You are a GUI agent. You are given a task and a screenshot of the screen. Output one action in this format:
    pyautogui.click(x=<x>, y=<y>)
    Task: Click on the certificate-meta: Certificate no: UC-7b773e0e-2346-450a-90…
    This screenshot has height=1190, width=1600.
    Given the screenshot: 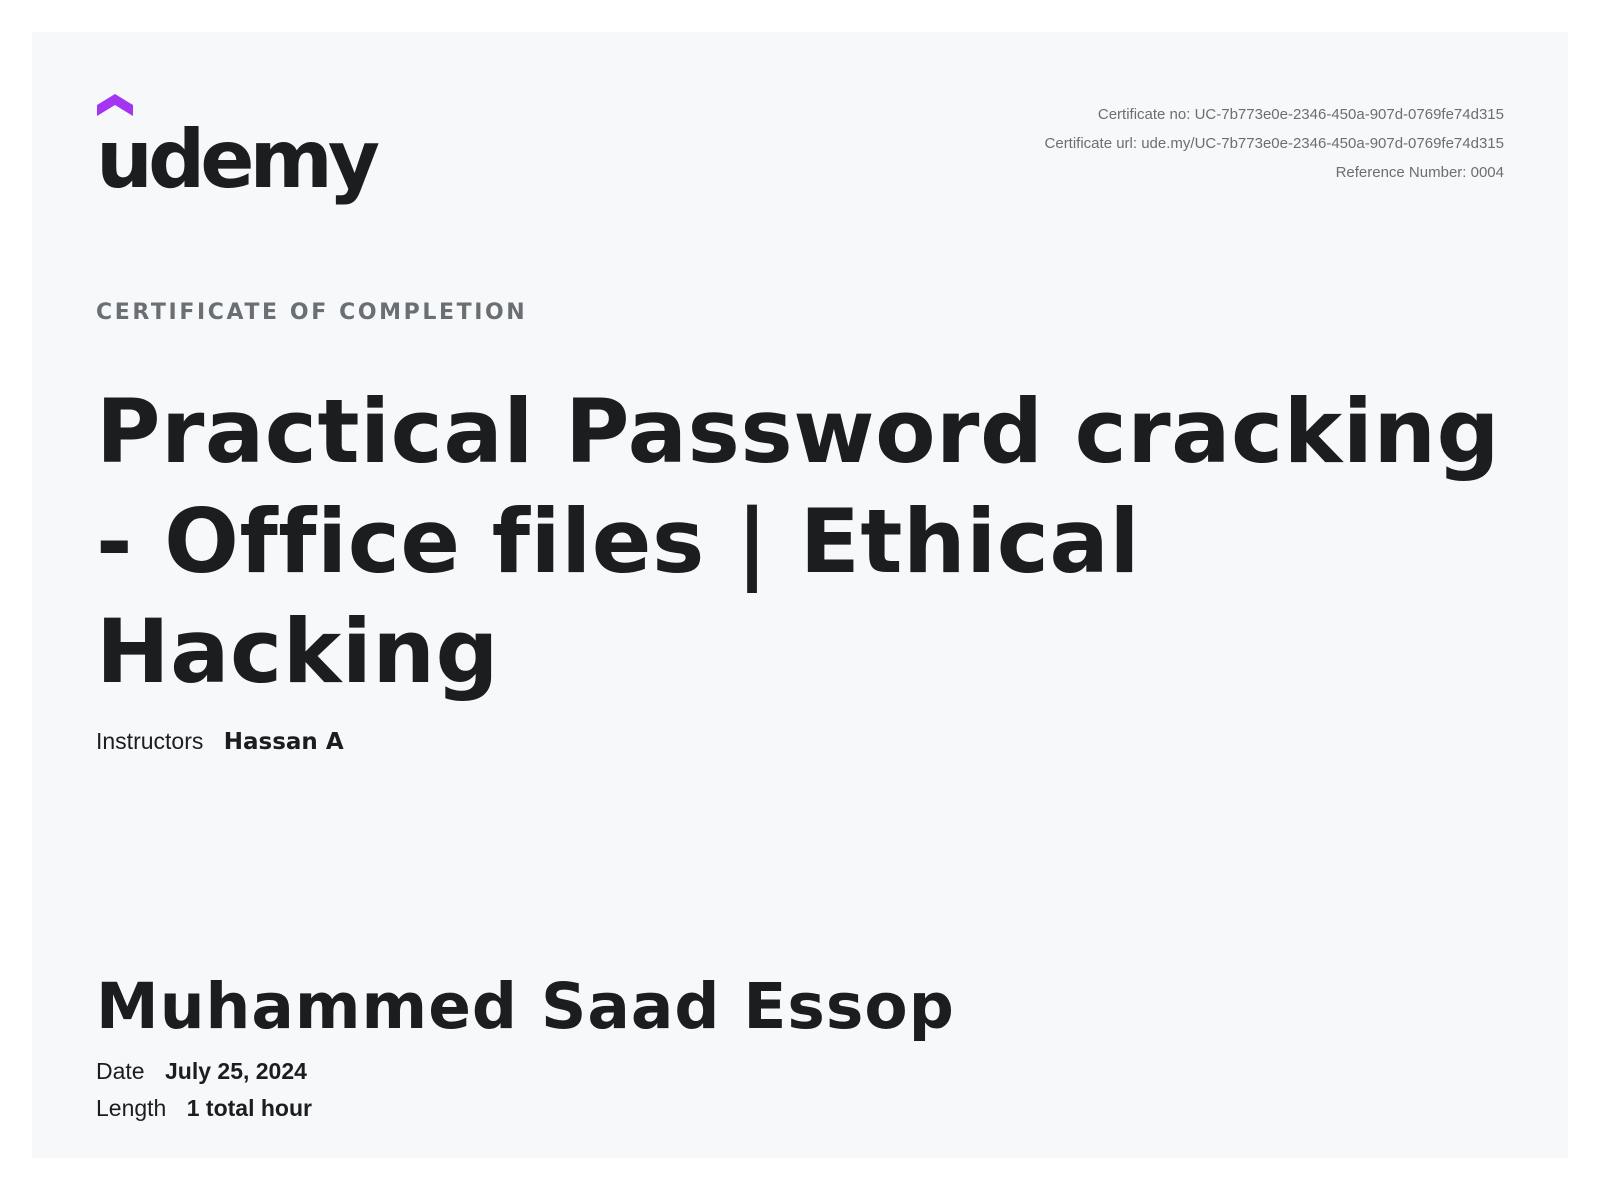 What is the action you would take?
    pyautogui.click(x=1274, y=143)
    